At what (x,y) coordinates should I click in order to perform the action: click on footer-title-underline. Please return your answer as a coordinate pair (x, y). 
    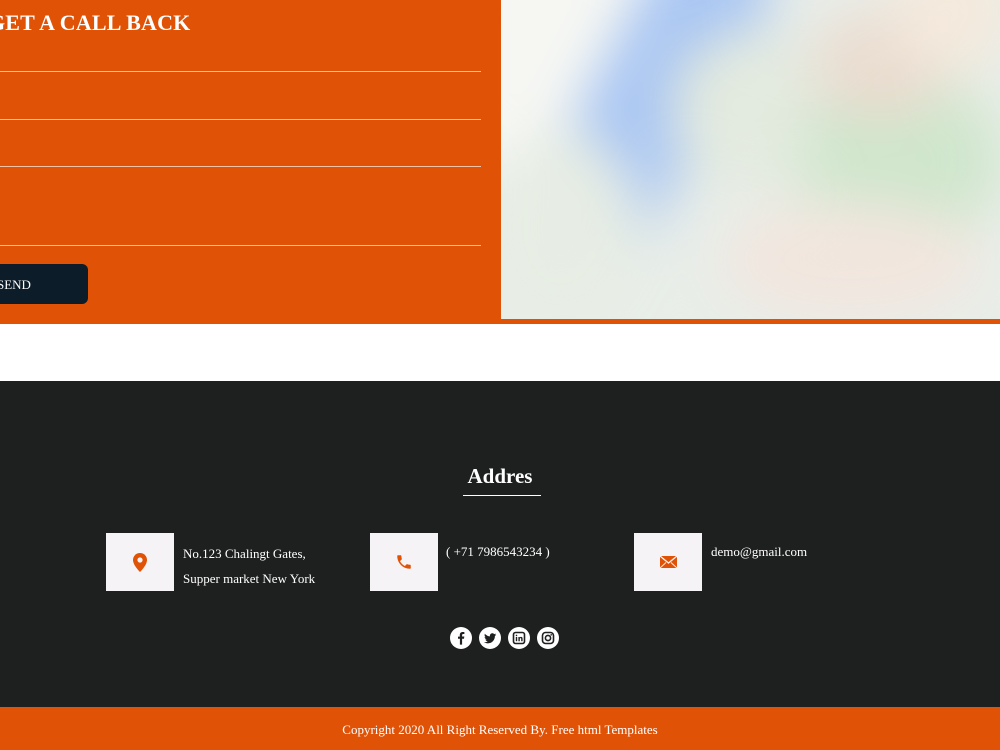
    Looking at the image, I should click on (502, 495).